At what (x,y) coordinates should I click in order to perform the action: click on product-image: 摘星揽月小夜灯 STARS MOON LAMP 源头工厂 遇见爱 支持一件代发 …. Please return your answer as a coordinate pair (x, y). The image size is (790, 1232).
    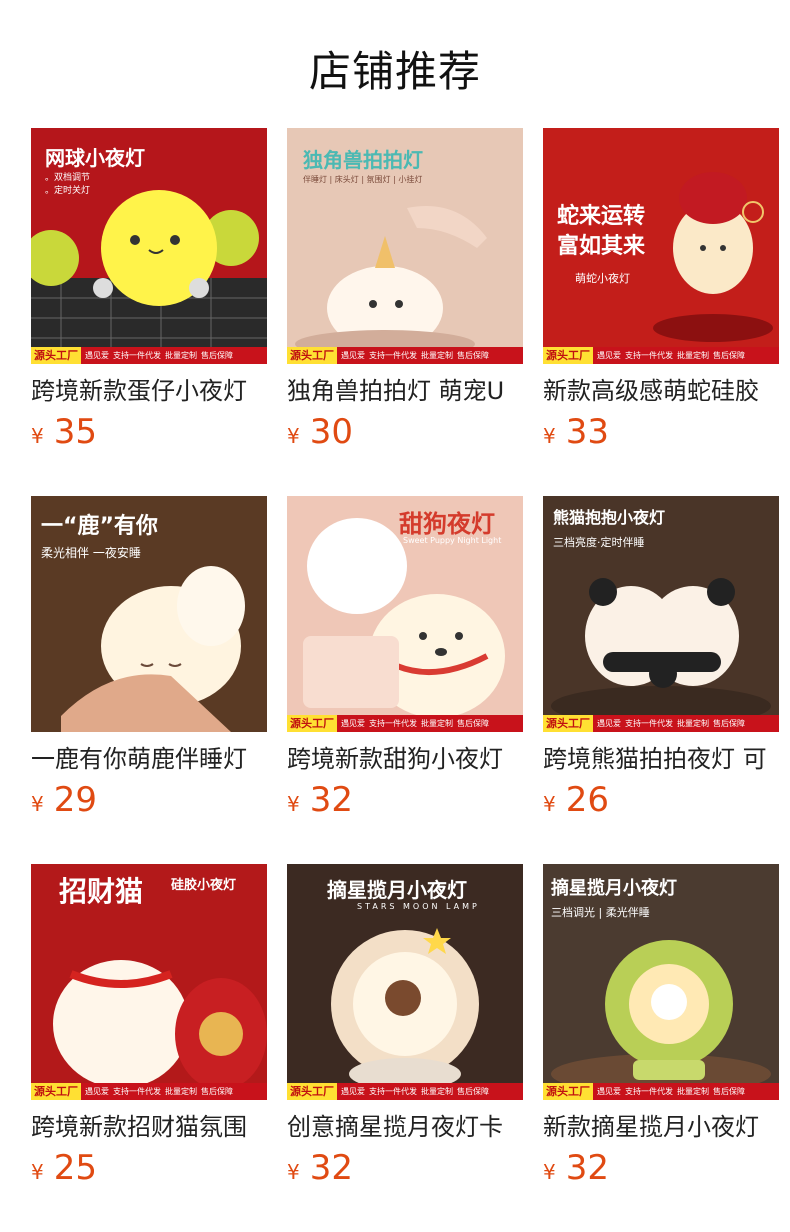
    Looking at the image, I should click on (405, 982).